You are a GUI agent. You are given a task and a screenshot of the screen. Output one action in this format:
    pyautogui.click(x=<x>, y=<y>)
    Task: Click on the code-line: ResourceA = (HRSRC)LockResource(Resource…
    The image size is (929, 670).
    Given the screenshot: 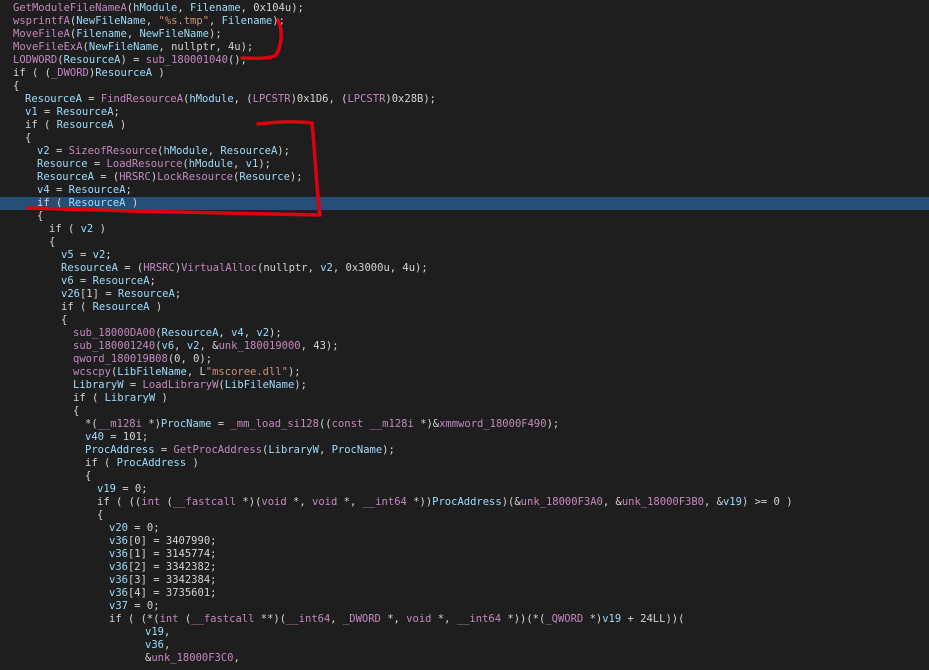 What is the action you would take?
    pyautogui.click(x=464, y=177)
    